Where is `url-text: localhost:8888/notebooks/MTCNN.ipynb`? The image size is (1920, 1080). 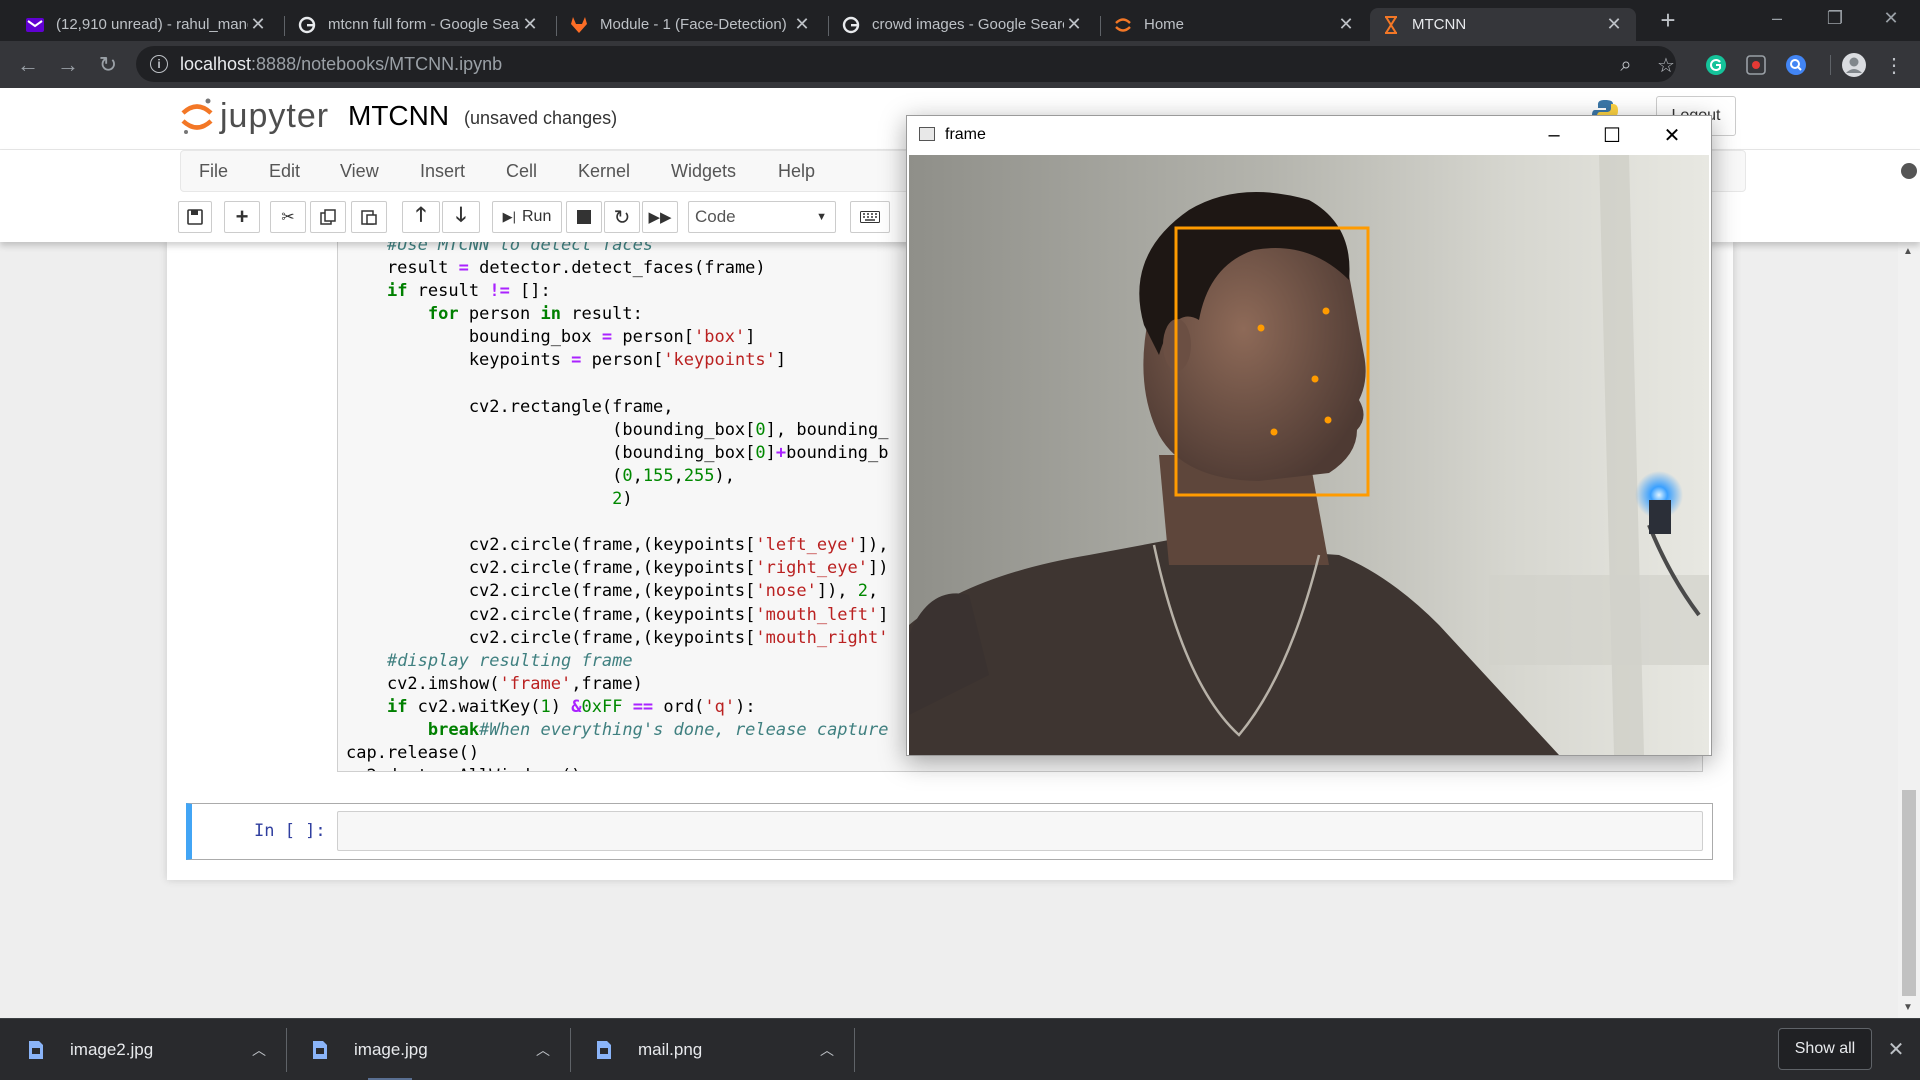
url-text: localhost:8888/notebooks/MTCNN.ipynb is located at coordinates (341, 64).